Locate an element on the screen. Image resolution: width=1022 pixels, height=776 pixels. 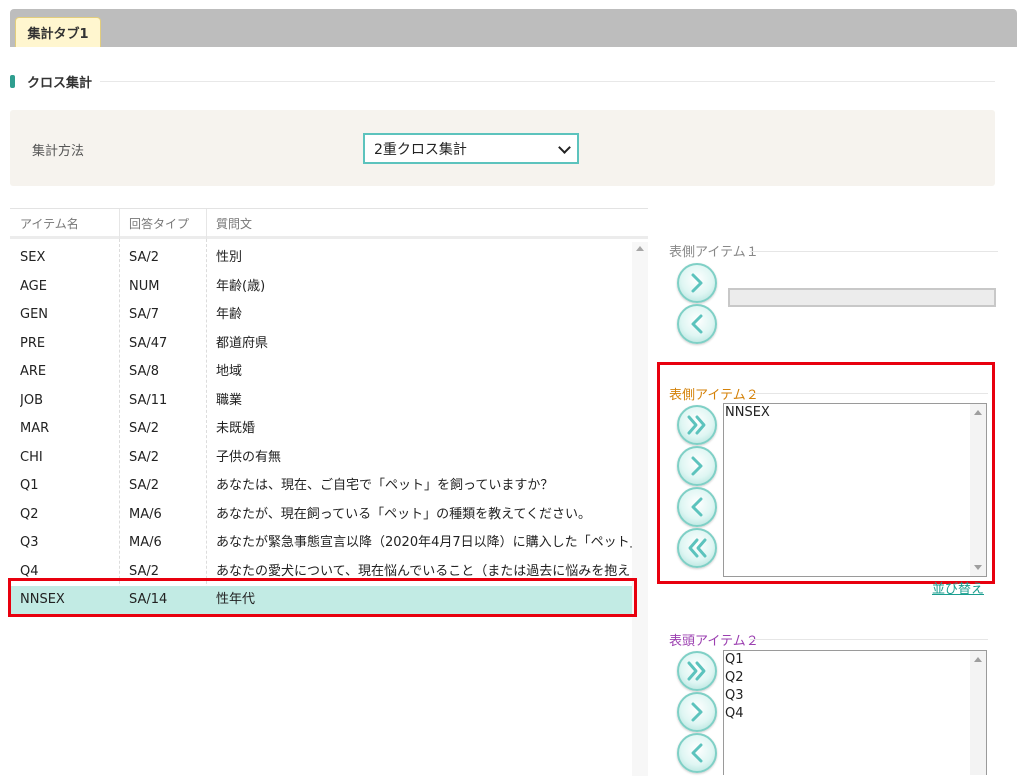
cell-question: 未既婚 is located at coordinates (236, 428).